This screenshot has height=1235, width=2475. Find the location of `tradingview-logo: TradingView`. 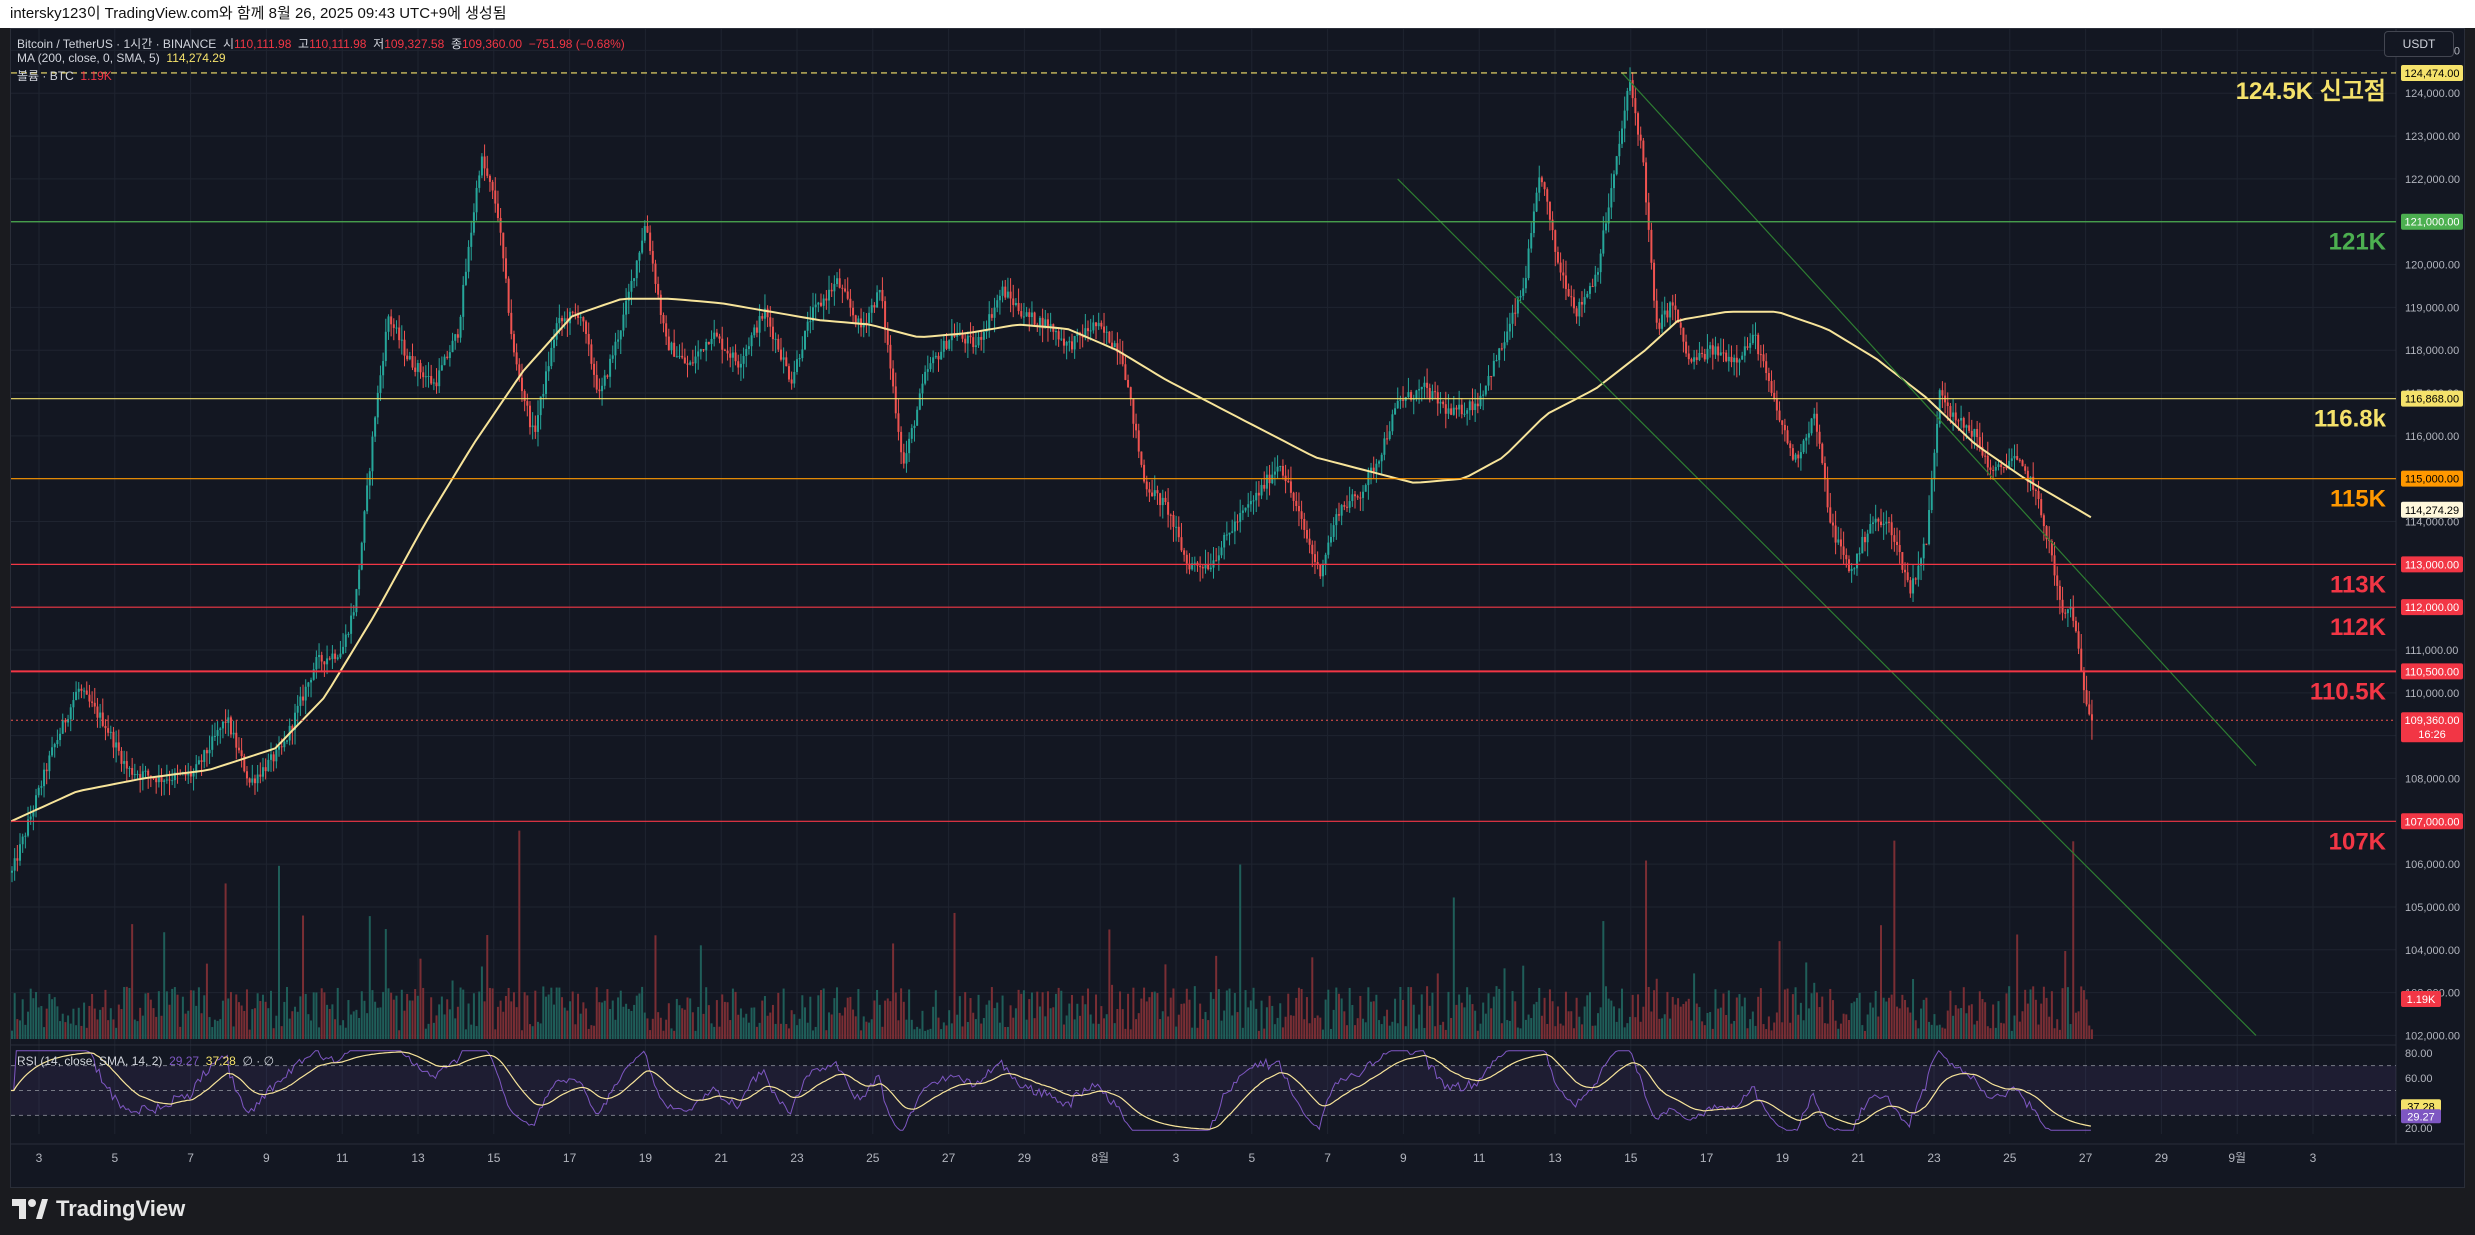

tradingview-logo: TradingView is located at coordinates (98, 1209).